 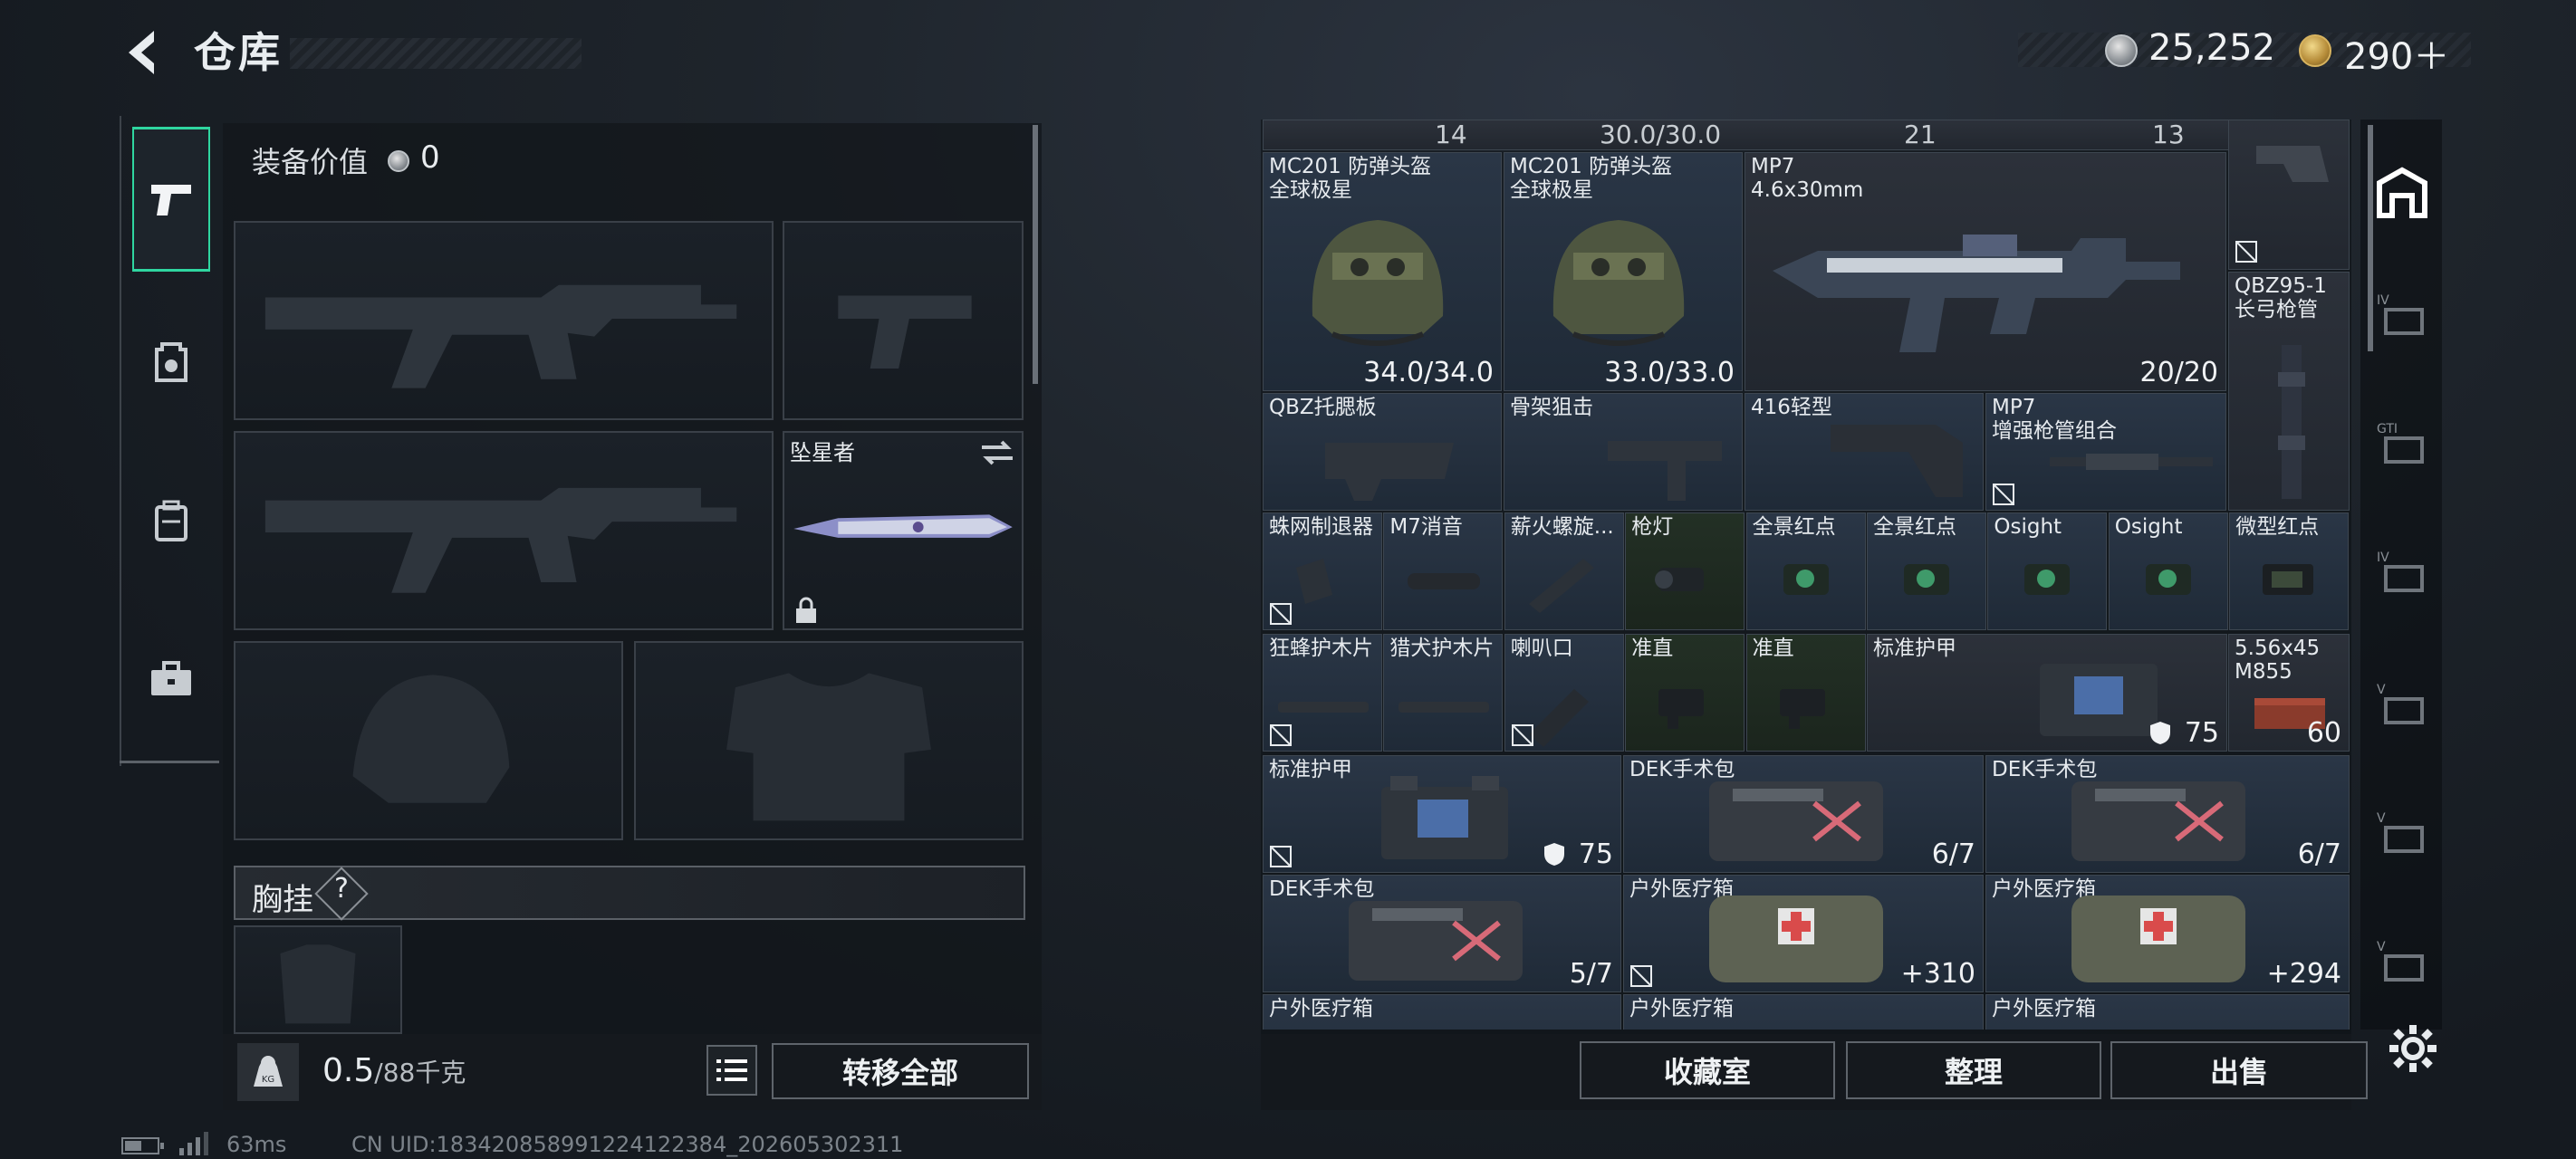 I want to click on list-view-button, so click(x=731, y=1070).